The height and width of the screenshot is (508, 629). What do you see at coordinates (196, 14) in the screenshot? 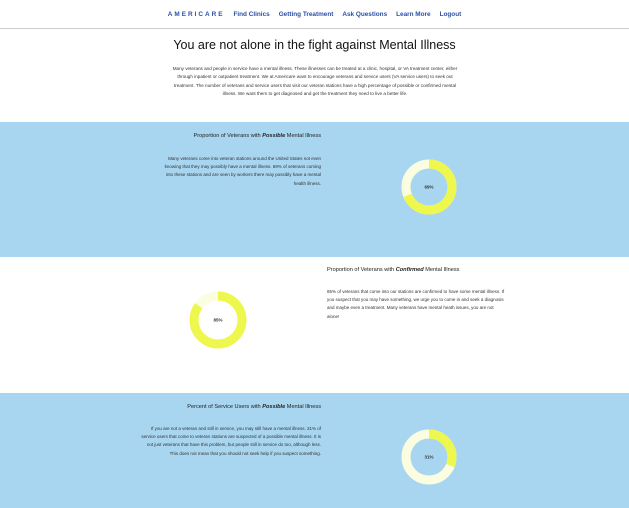
I see `brand-logo-link: AMERICARE` at bounding box center [196, 14].